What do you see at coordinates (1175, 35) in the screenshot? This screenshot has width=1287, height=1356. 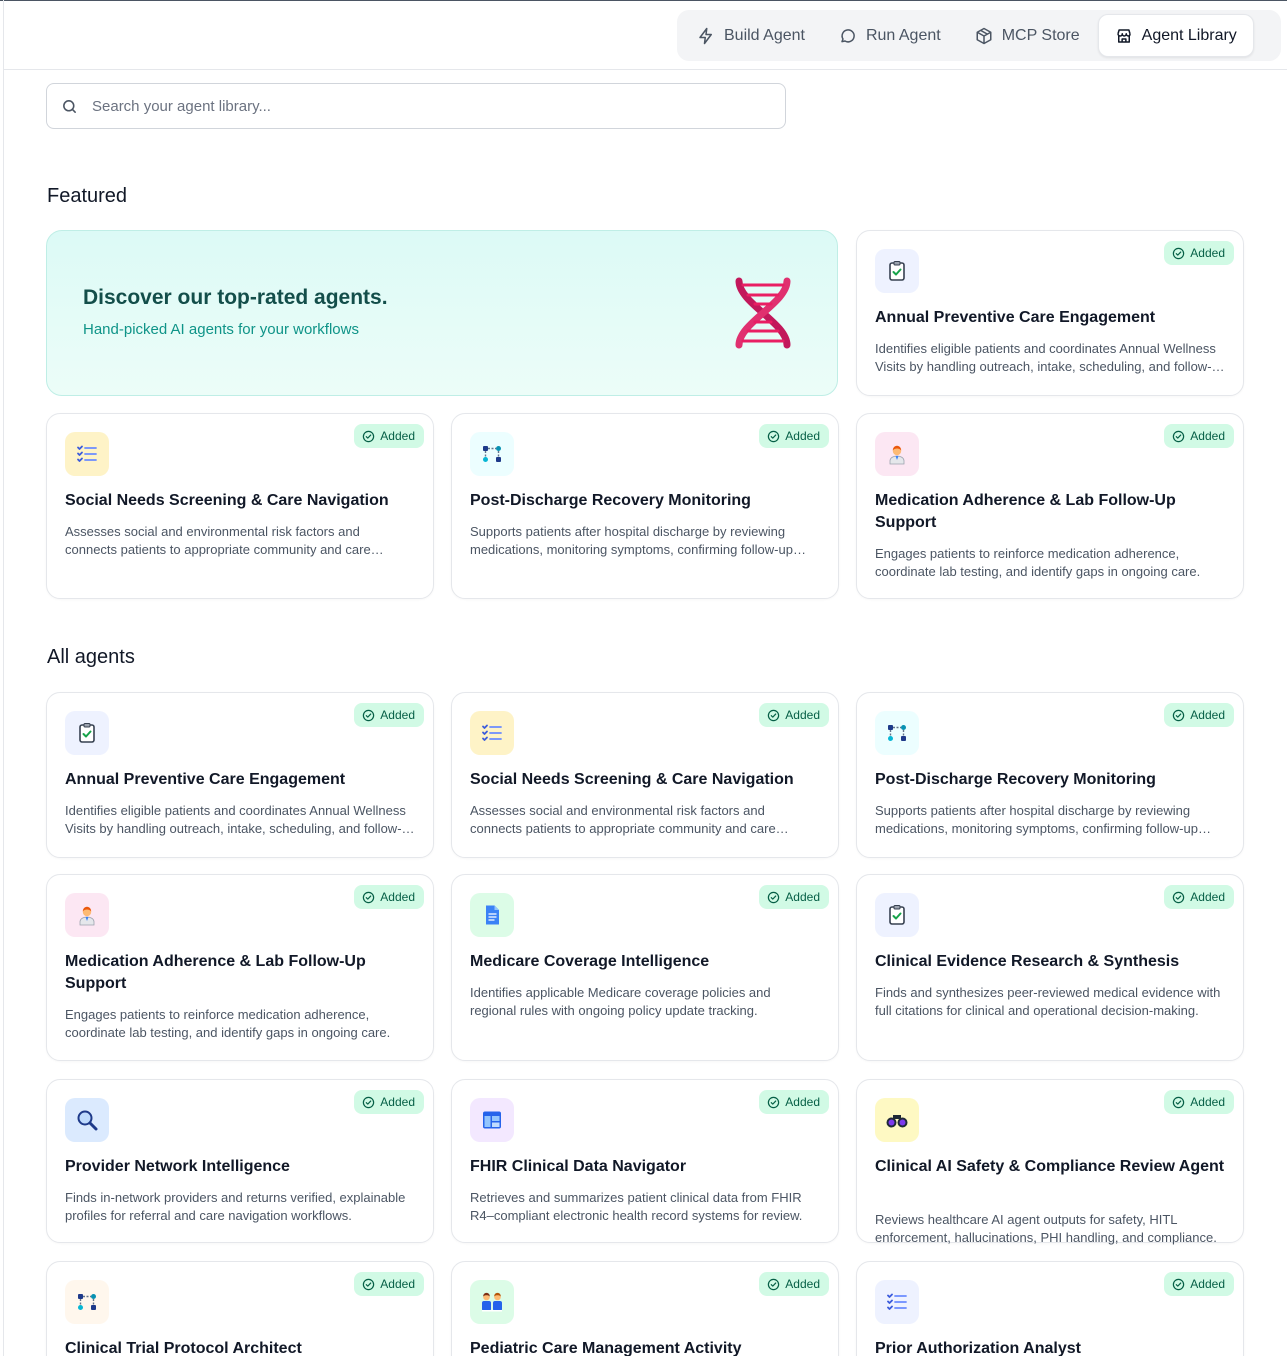 I see `tab-agent-library: Agent Library` at bounding box center [1175, 35].